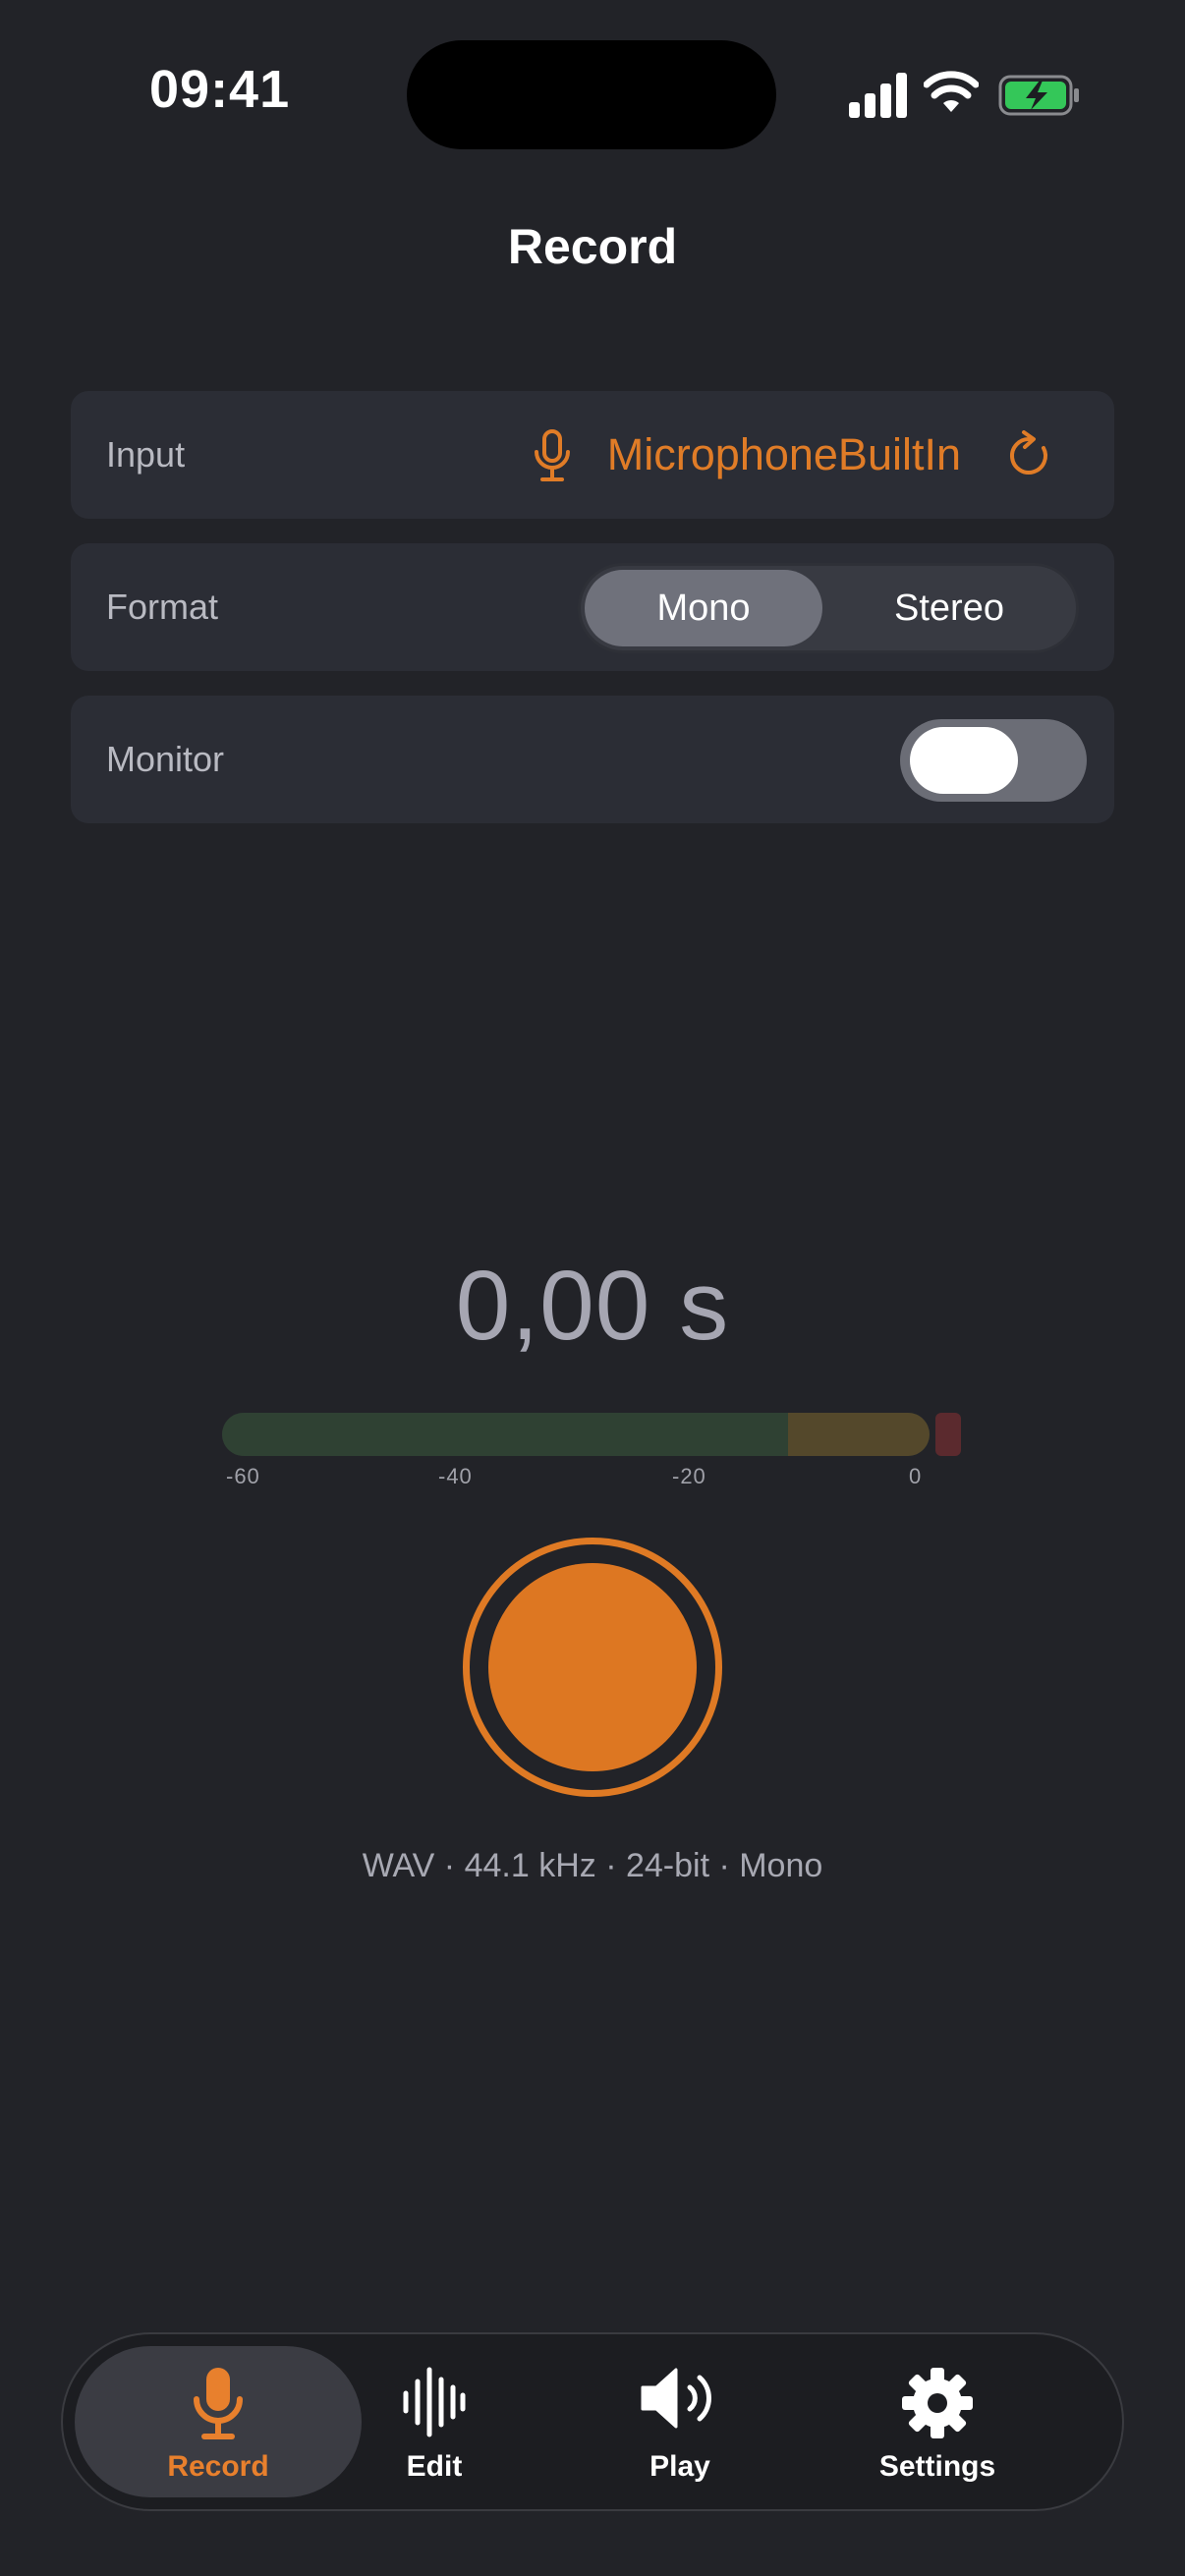 The height and width of the screenshot is (2576, 1185). What do you see at coordinates (676, 2398) in the screenshot?
I see `speaker-icon` at bounding box center [676, 2398].